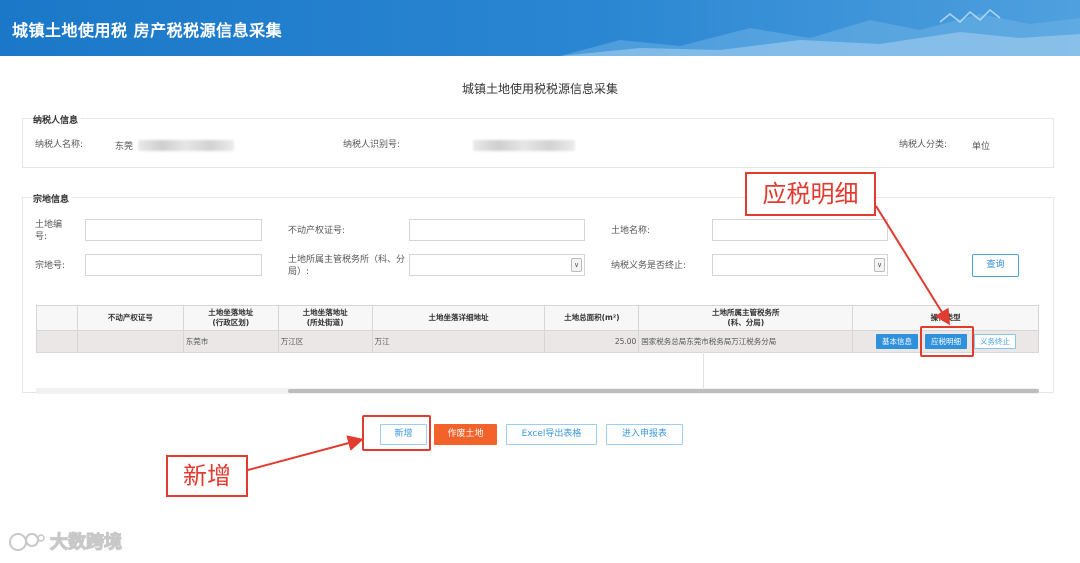 The image size is (1080, 563). What do you see at coordinates (540, 28) in the screenshot?
I see `app-header: 城镇土地使用税 房产税税源信息采集` at bounding box center [540, 28].